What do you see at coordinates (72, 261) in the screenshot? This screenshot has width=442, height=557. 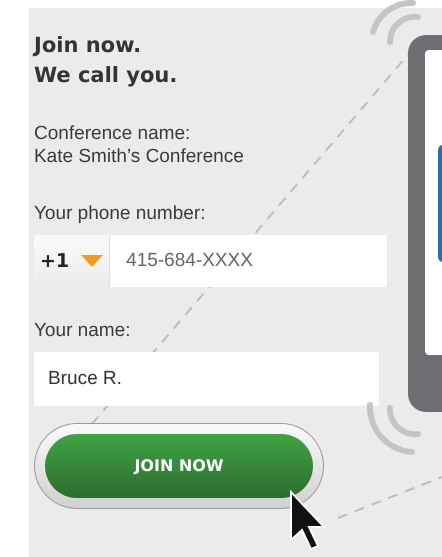 I see `country-code-dropdown: +1` at bounding box center [72, 261].